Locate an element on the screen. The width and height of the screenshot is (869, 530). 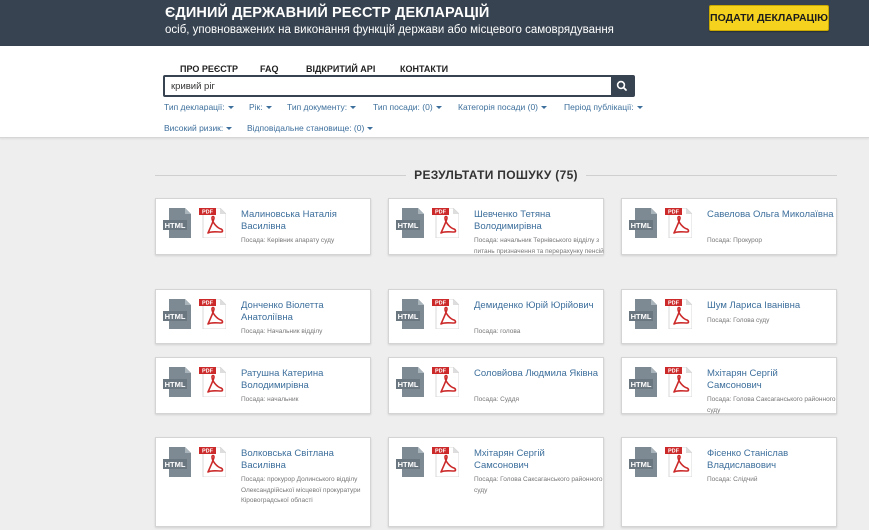
search-icon is located at coordinates (621, 85).